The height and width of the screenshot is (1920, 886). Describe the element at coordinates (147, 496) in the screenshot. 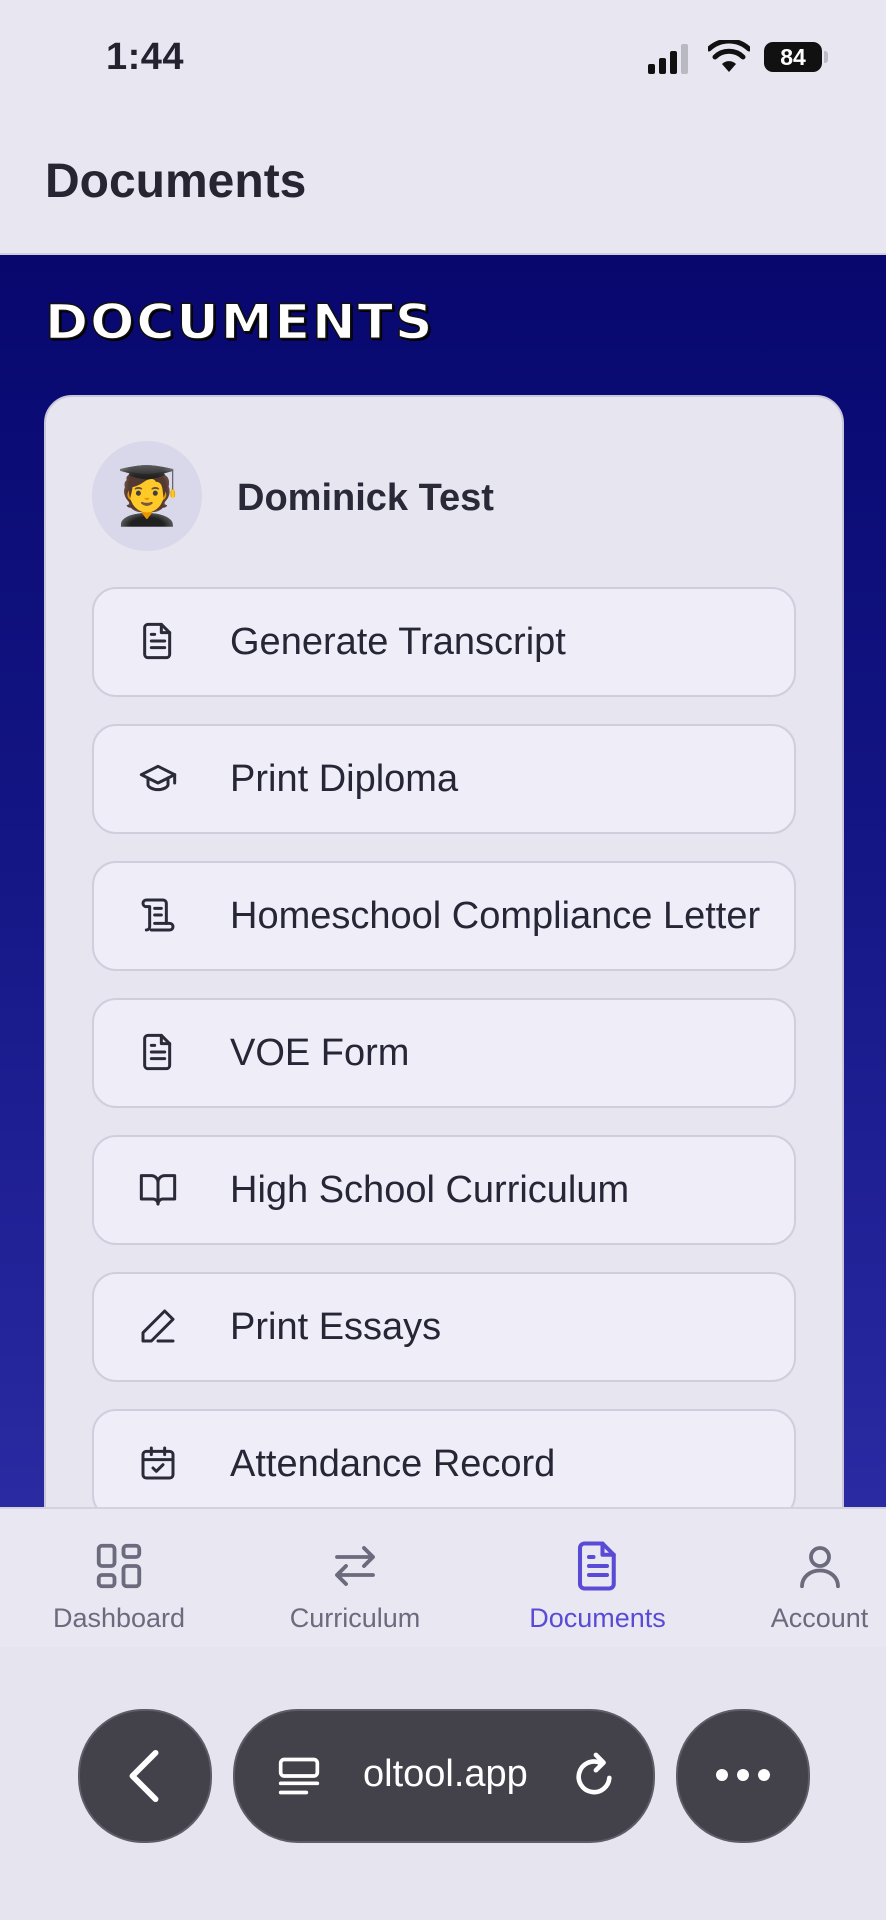

I see `student-avatar: 🧑‍🎓` at that location.